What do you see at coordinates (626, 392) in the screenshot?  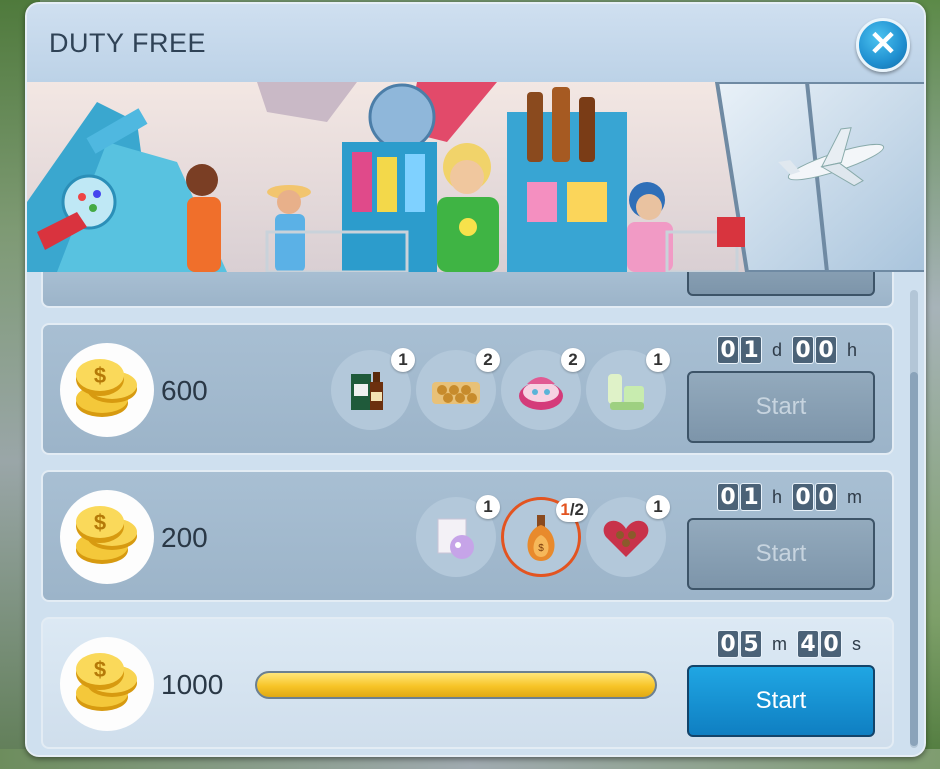 I see `cosmetics-icon` at bounding box center [626, 392].